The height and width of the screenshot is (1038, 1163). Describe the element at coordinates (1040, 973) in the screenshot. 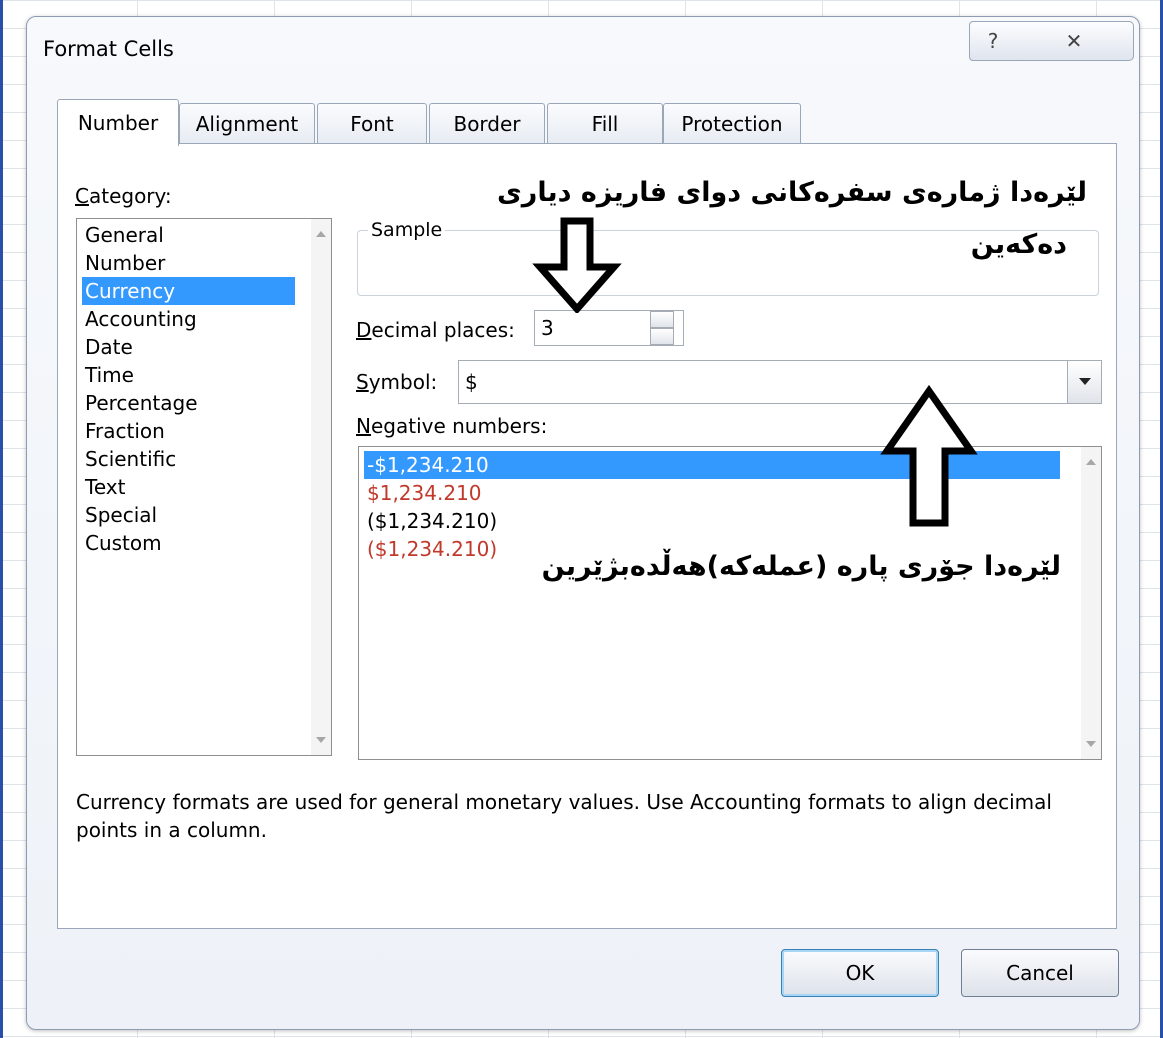

I see `cancel-button: Cancel` at that location.